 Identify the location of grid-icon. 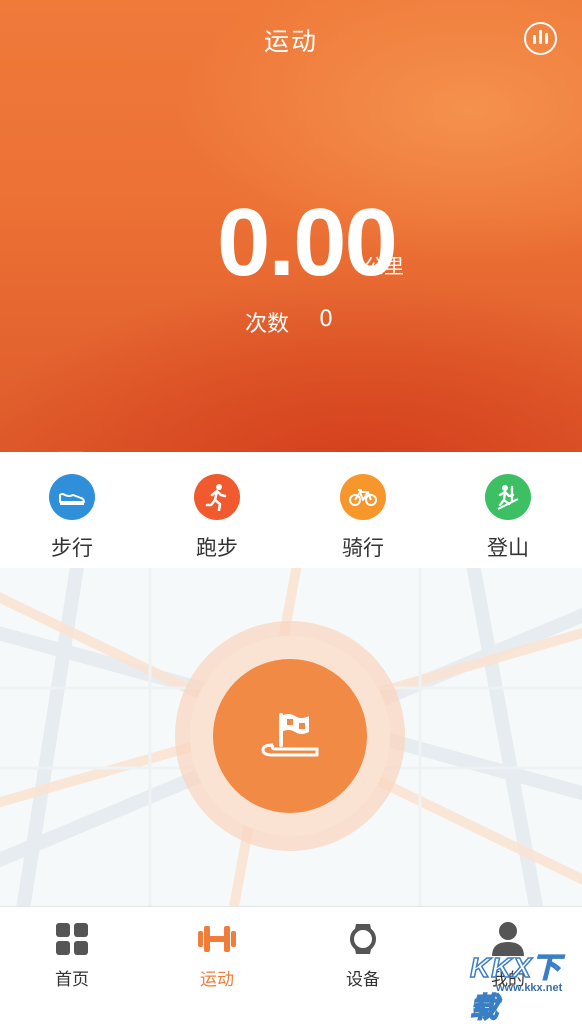
(72, 939).